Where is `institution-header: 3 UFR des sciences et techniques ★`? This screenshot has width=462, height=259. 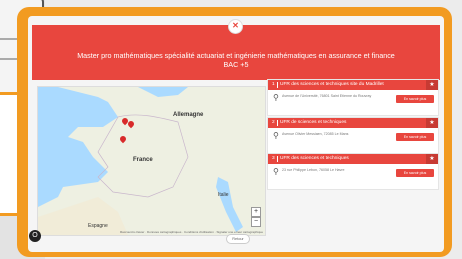
institution-header: 3 UFR des sciences et techniques ★ is located at coordinates (353, 159).